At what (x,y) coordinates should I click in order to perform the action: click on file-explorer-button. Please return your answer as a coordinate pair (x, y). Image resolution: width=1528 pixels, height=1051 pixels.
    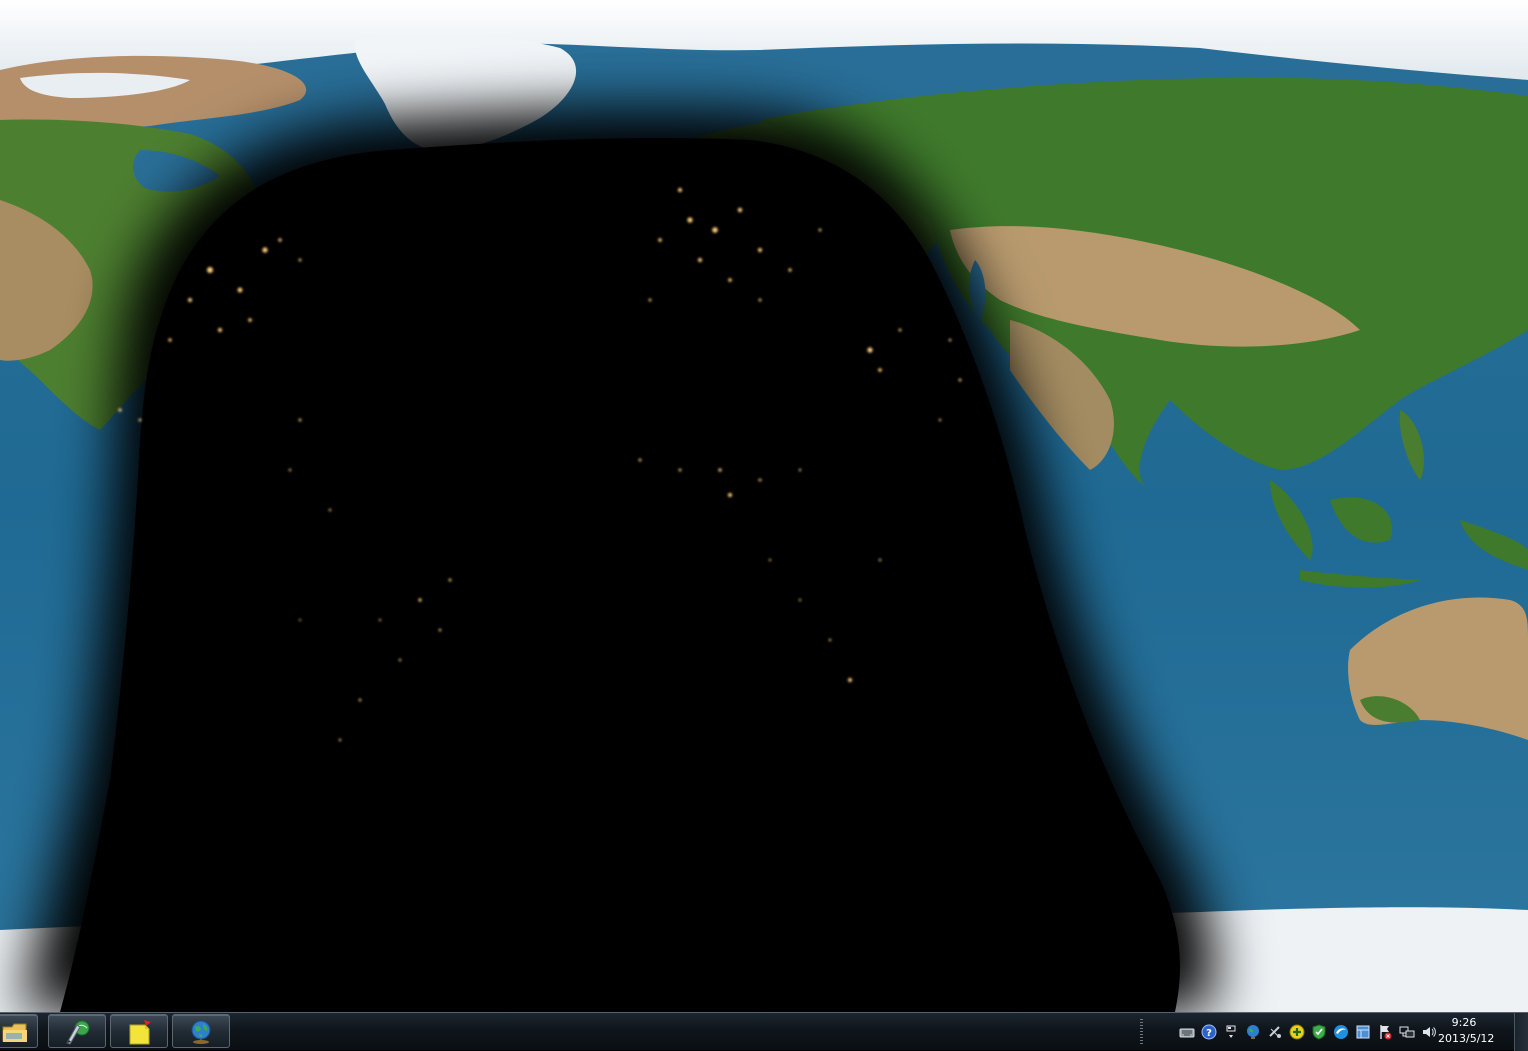
    Looking at the image, I should click on (19, 1031).